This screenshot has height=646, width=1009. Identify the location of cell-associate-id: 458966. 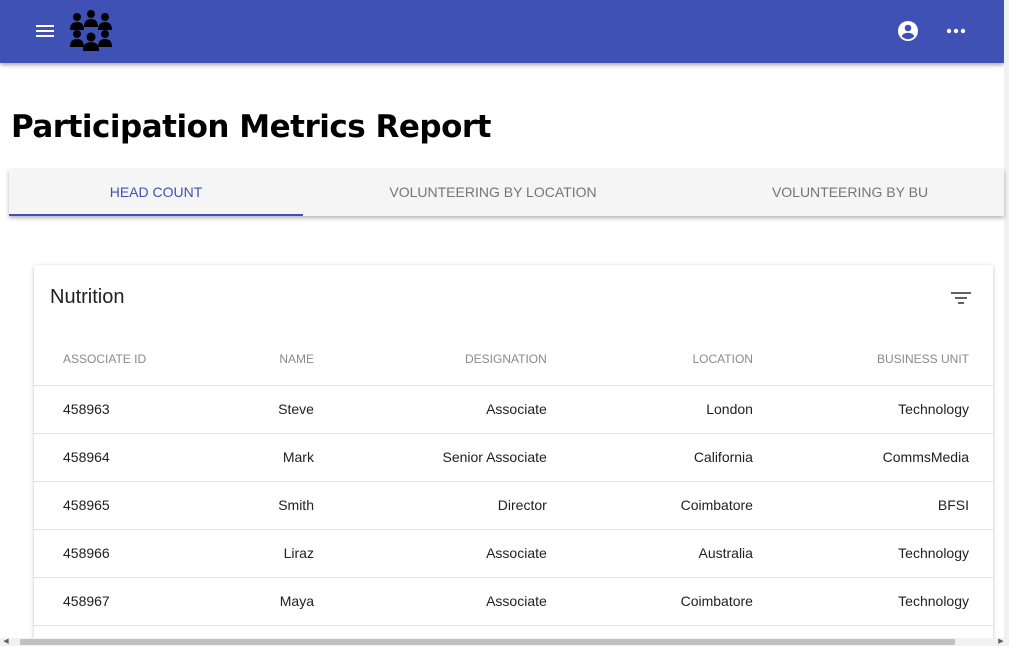
(137, 553).